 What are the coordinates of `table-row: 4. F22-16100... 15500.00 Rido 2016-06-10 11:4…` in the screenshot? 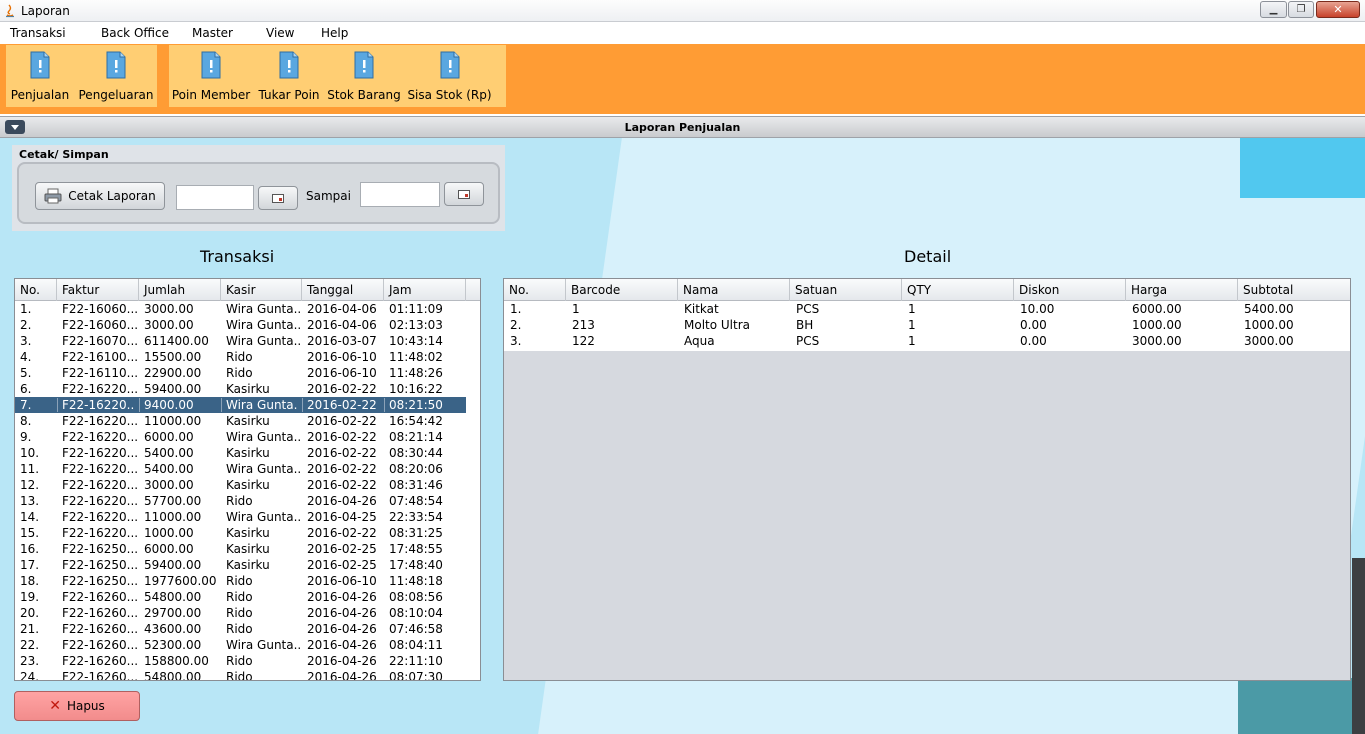 It's located at (240, 357).